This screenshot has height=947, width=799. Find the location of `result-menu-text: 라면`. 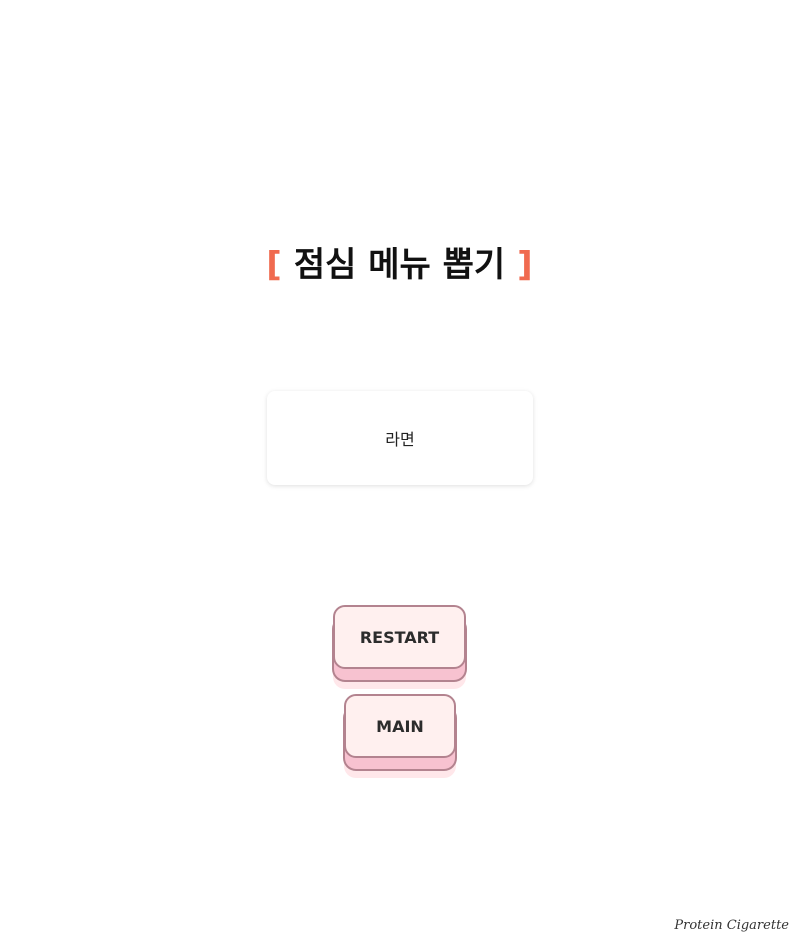

result-menu-text: 라면 is located at coordinates (400, 439).